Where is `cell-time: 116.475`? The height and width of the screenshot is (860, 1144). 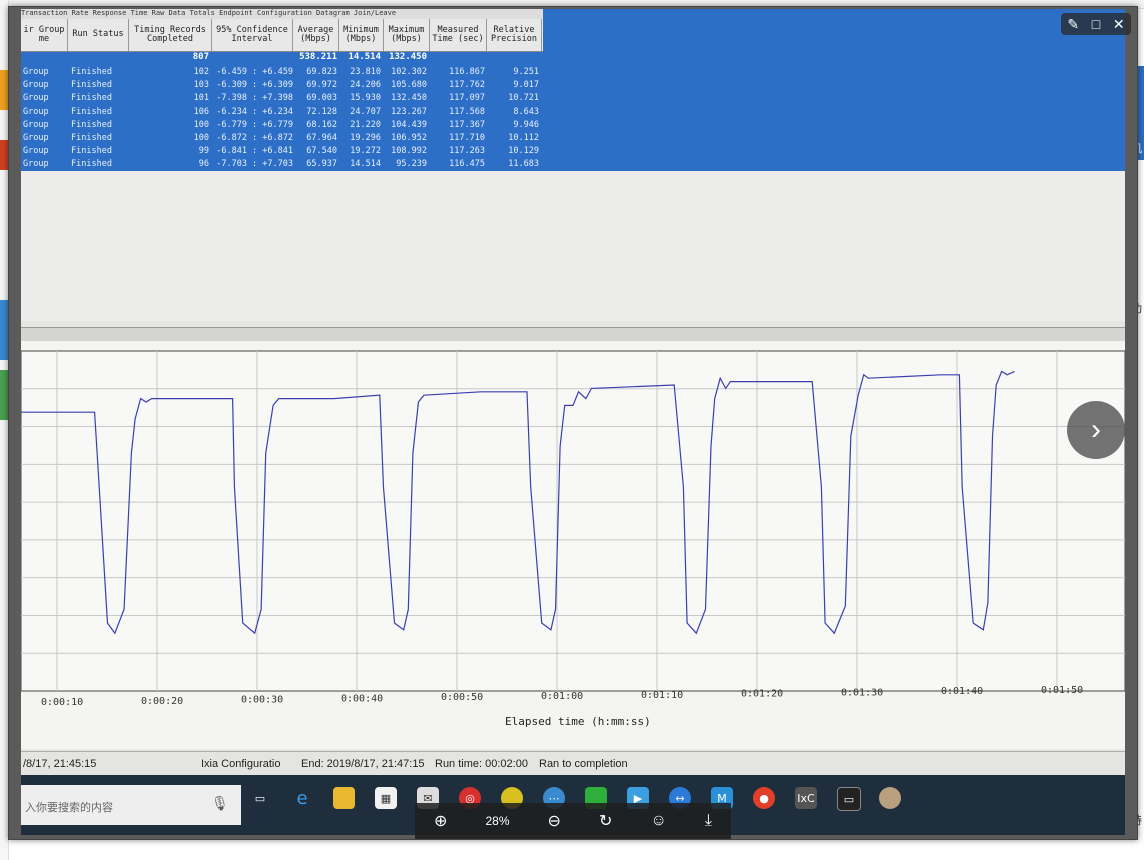 cell-time: 116.475 is located at coordinates (467, 164).